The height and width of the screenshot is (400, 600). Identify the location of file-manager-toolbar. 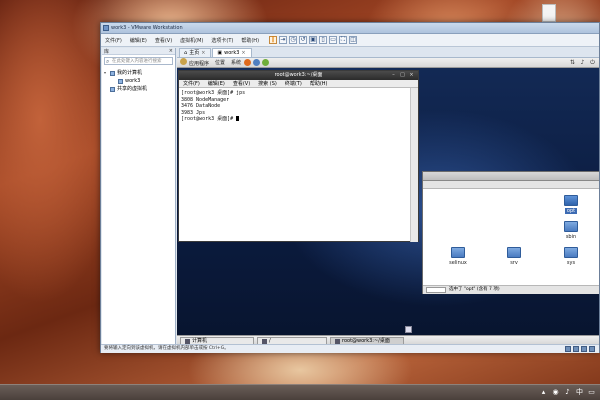
(511, 185).